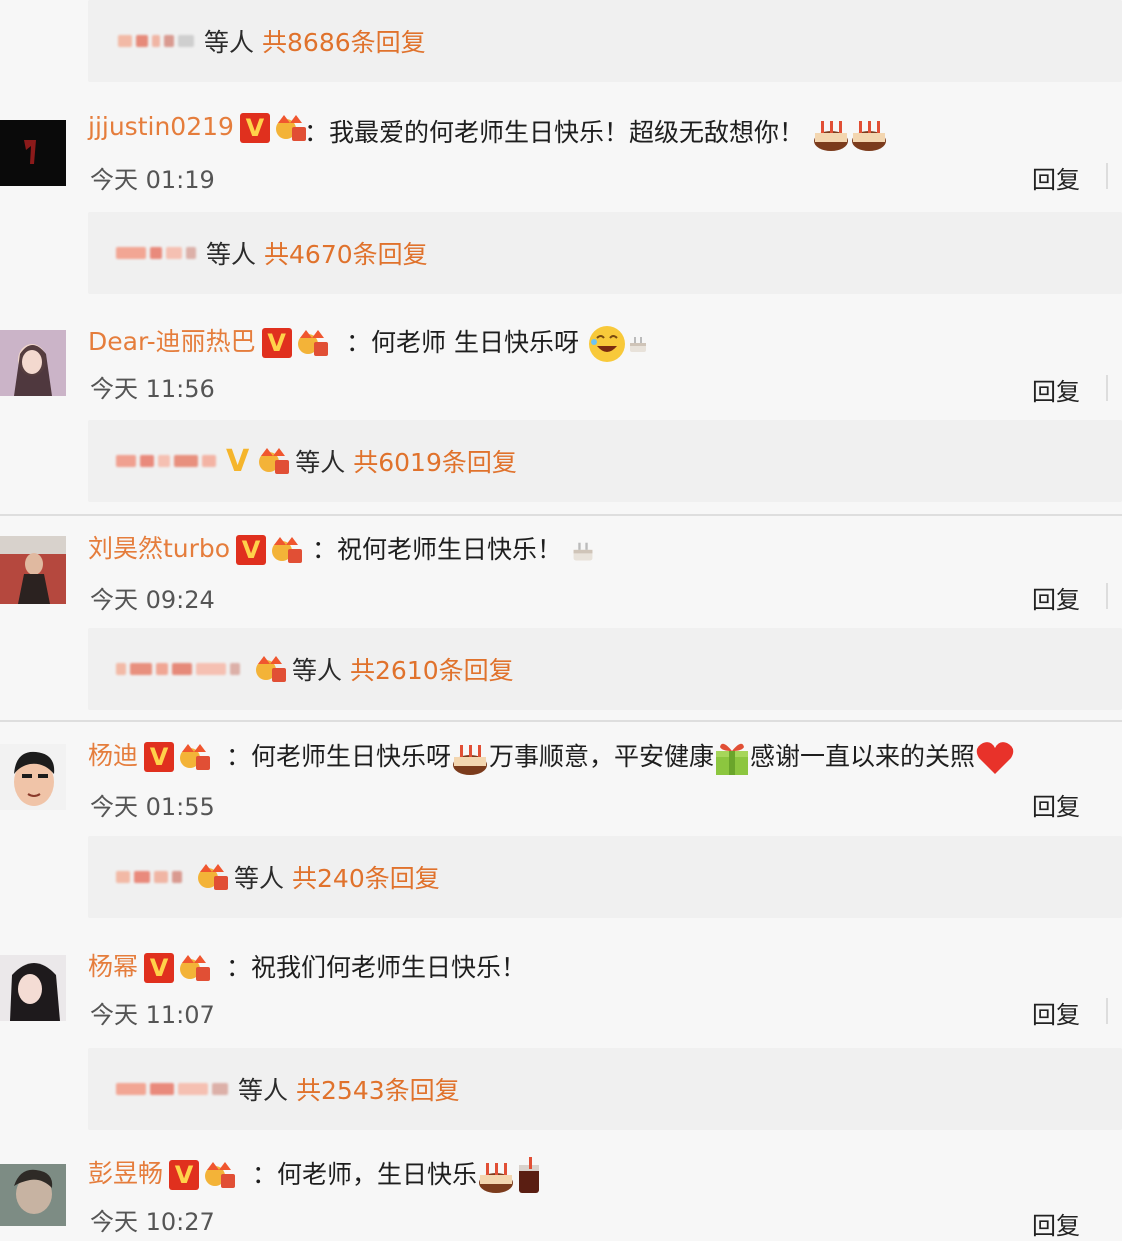  Describe the element at coordinates (152, 1222) in the screenshot. I see `comment-time: 今天 10:27` at that location.